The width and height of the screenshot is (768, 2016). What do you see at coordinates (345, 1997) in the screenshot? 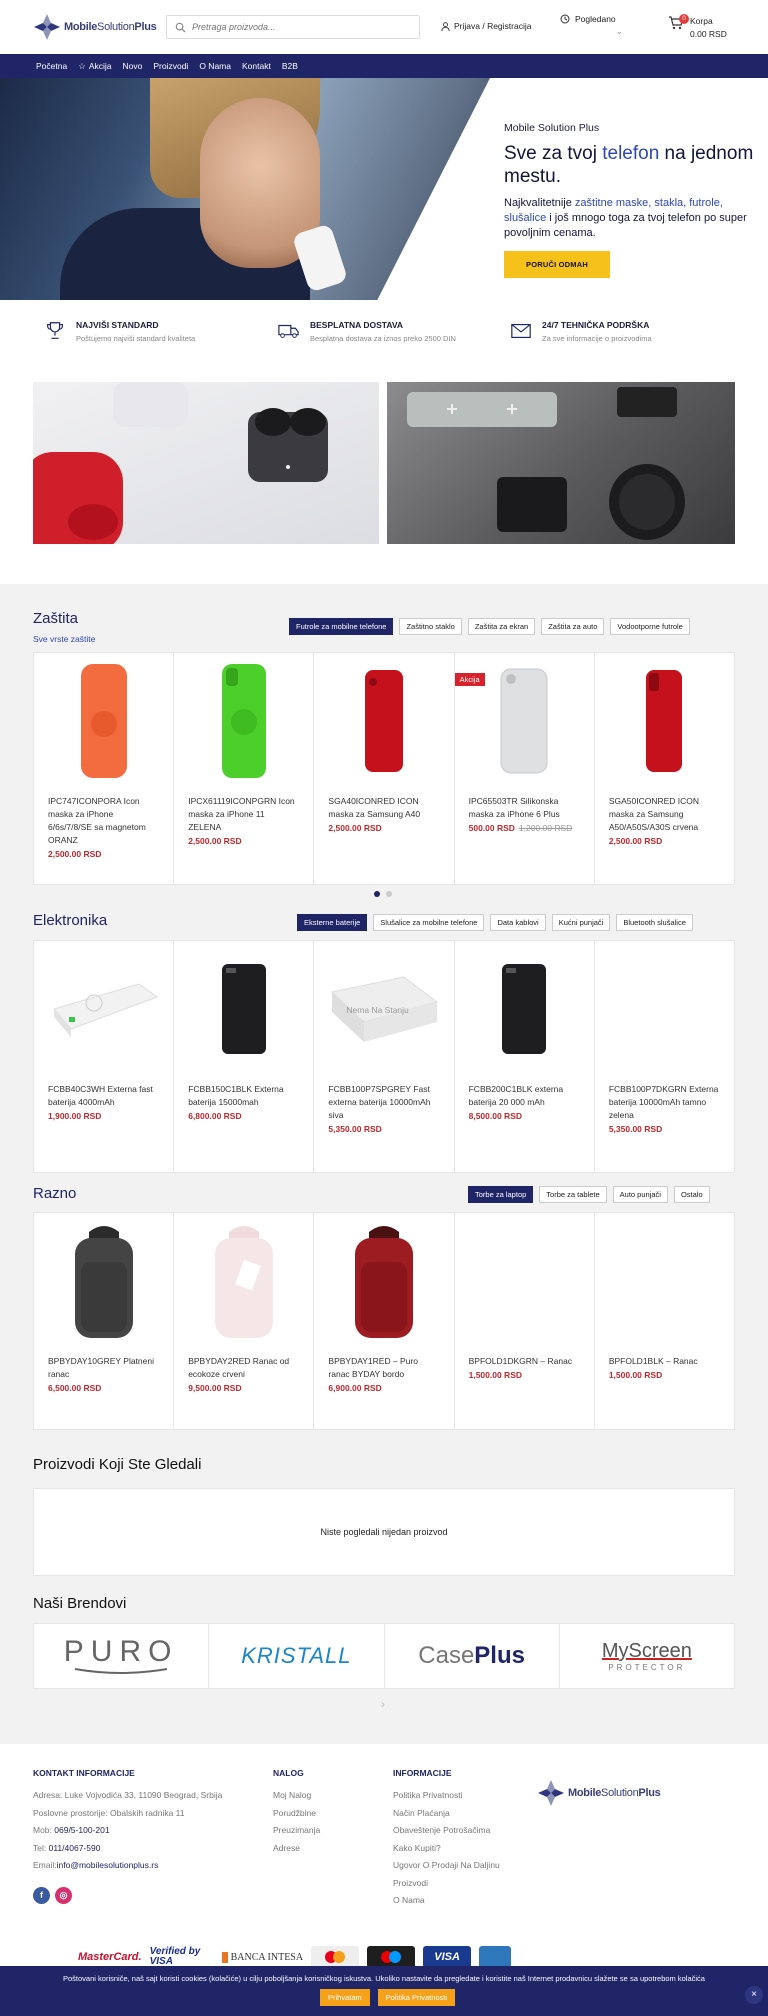
I see `cookie-accept-button: Prihvatam` at bounding box center [345, 1997].